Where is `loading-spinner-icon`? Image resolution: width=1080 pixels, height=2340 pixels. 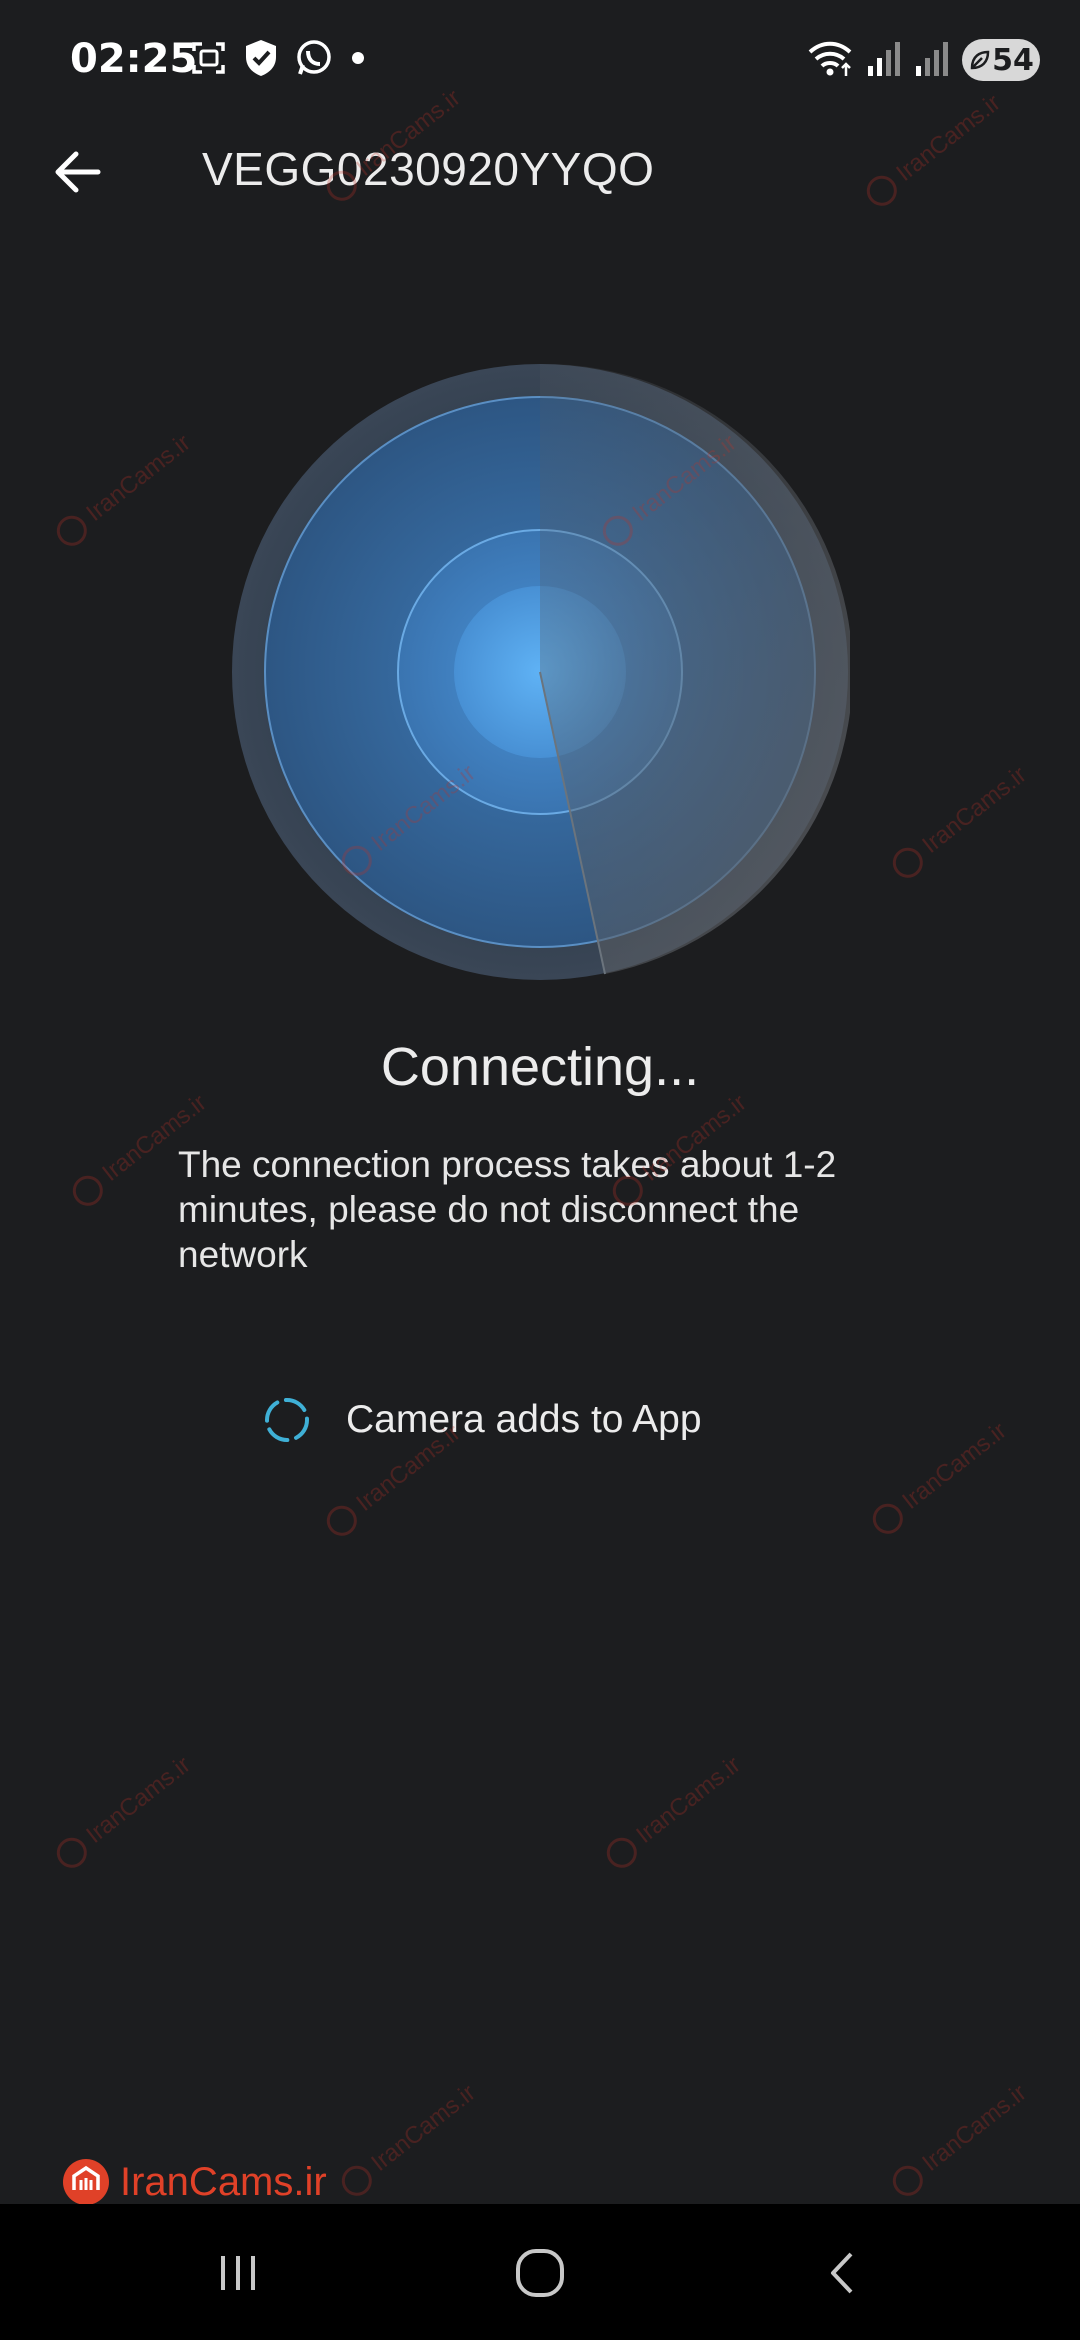 loading-spinner-icon is located at coordinates (287, 1420).